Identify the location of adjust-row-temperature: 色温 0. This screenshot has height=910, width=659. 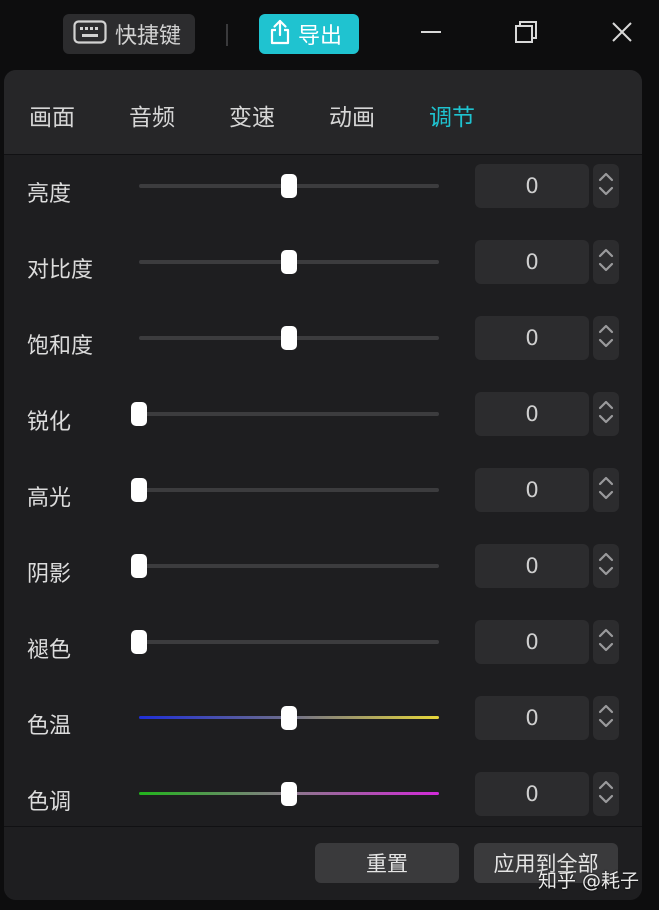
(323, 726).